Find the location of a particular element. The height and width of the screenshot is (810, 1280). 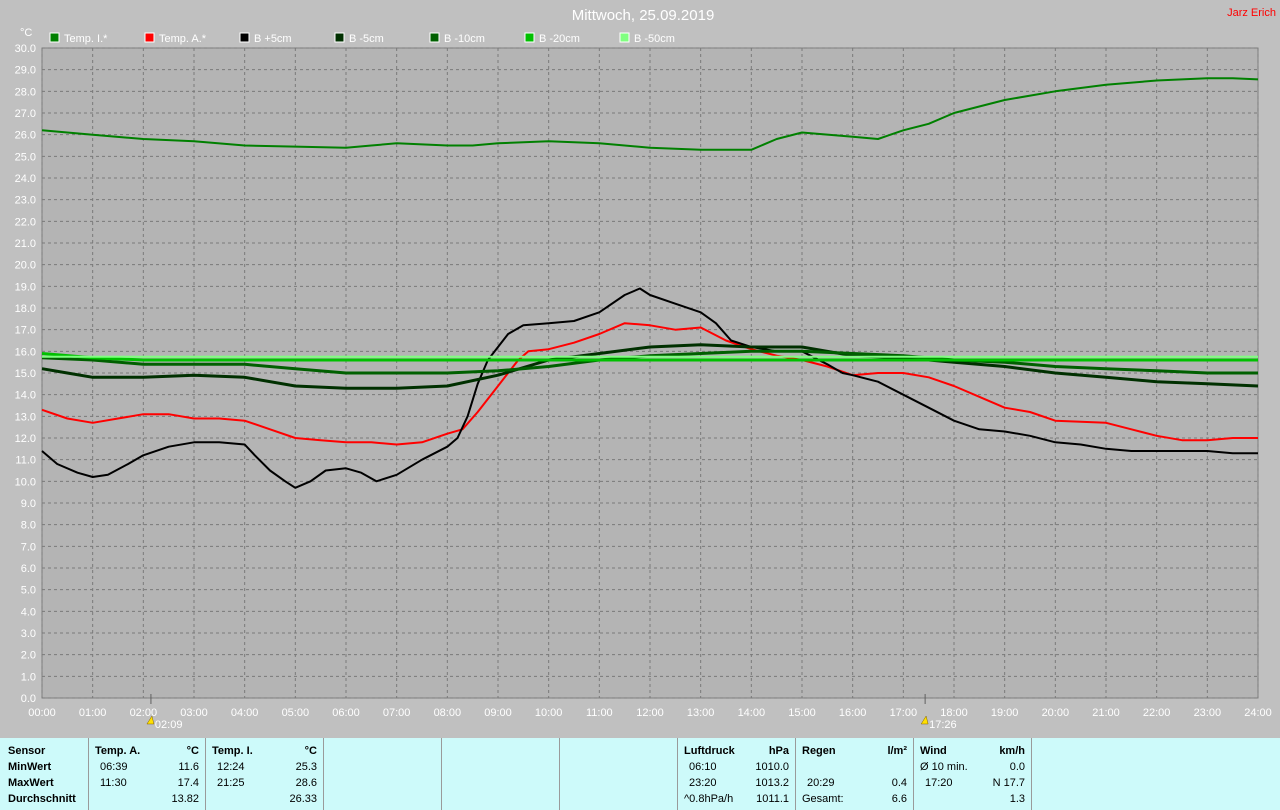

y-tick-label: 27.0 is located at coordinates (25, 114).